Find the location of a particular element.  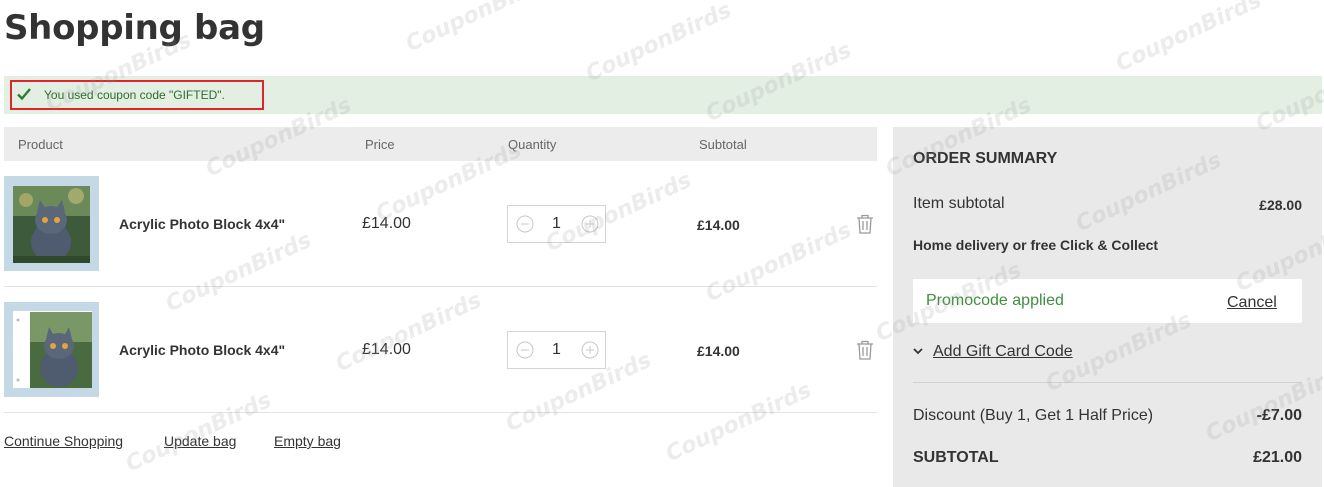

page-title: Shopping bag is located at coordinates (134, 28).